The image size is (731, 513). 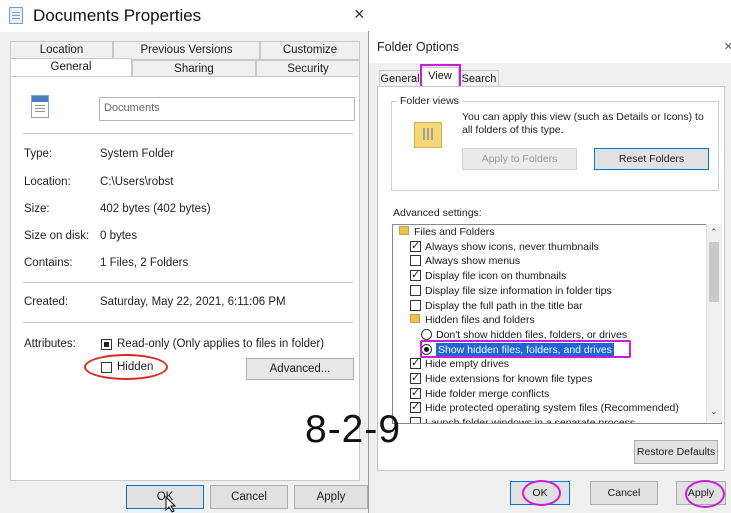 What do you see at coordinates (38, 154) in the screenshot?
I see `type-label: Type:` at bounding box center [38, 154].